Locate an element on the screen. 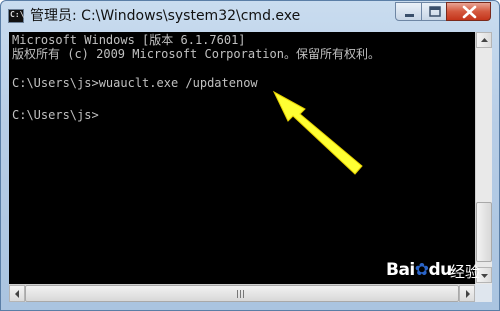  minimize-button is located at coordinates (408, 11).